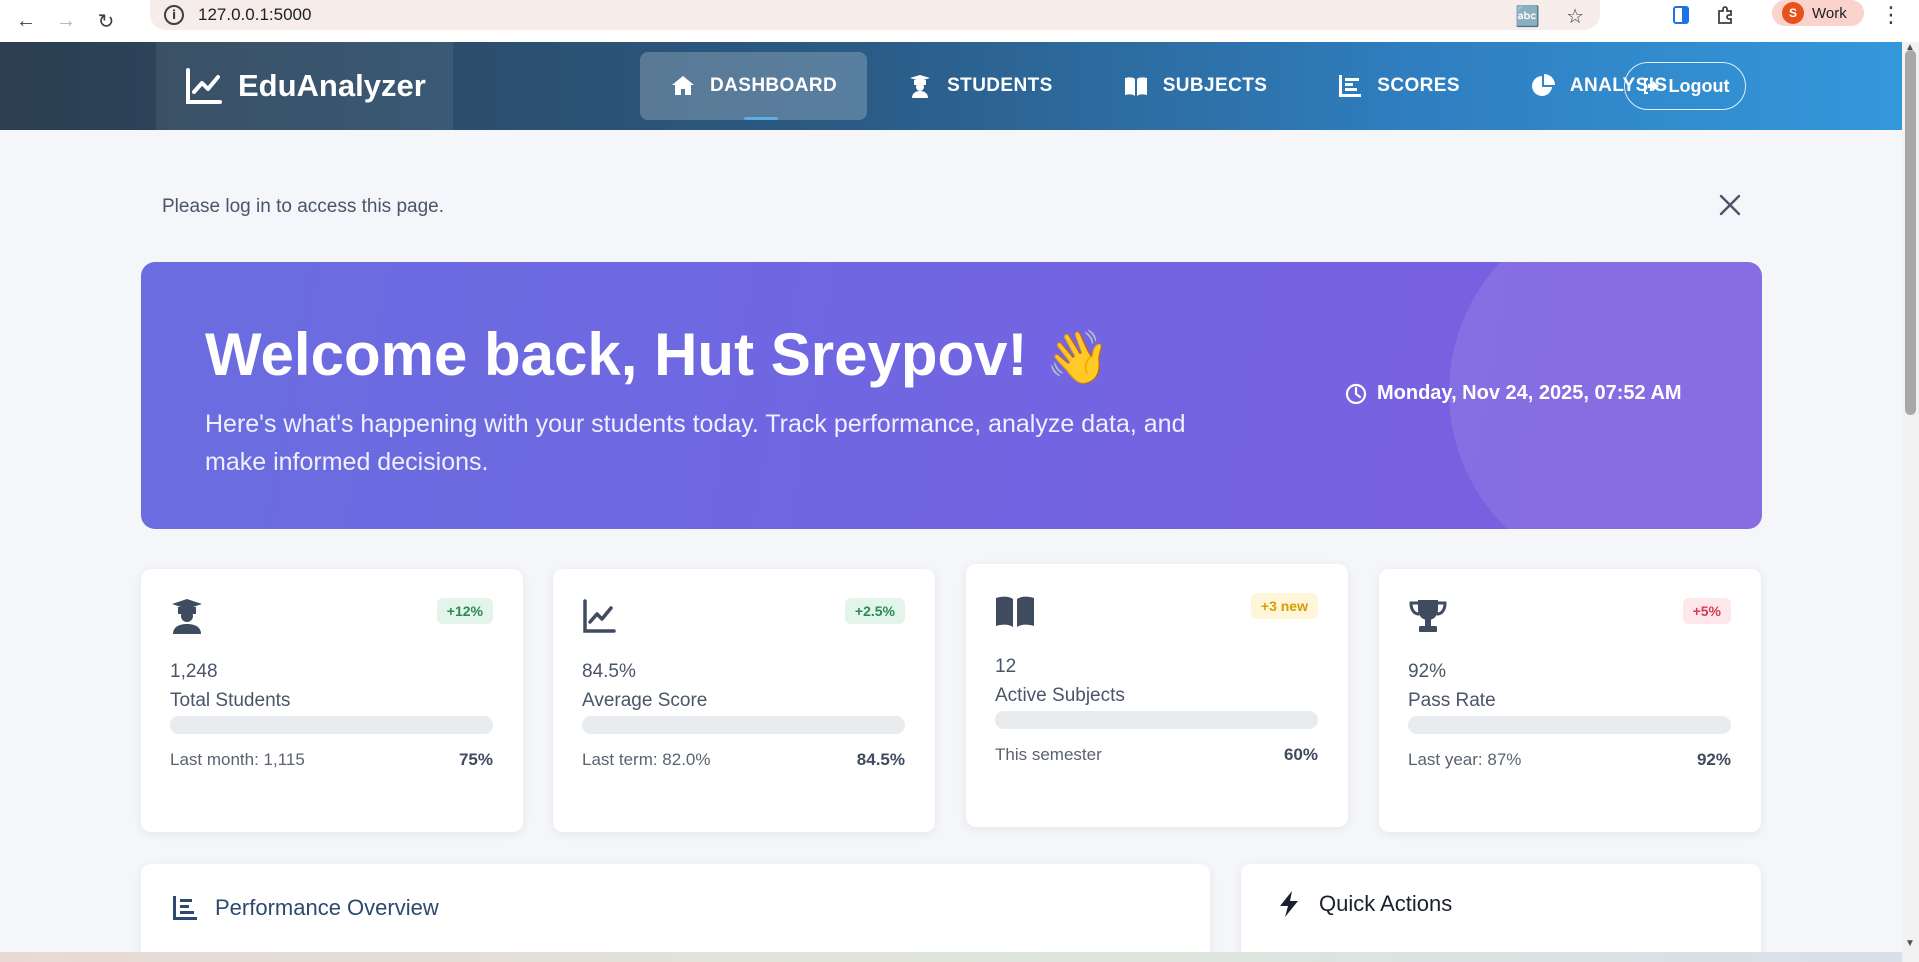 This screenshot has height=962, width=1919. I want to click on quick-actions-title: Quick Actions, so click(1386, 903).